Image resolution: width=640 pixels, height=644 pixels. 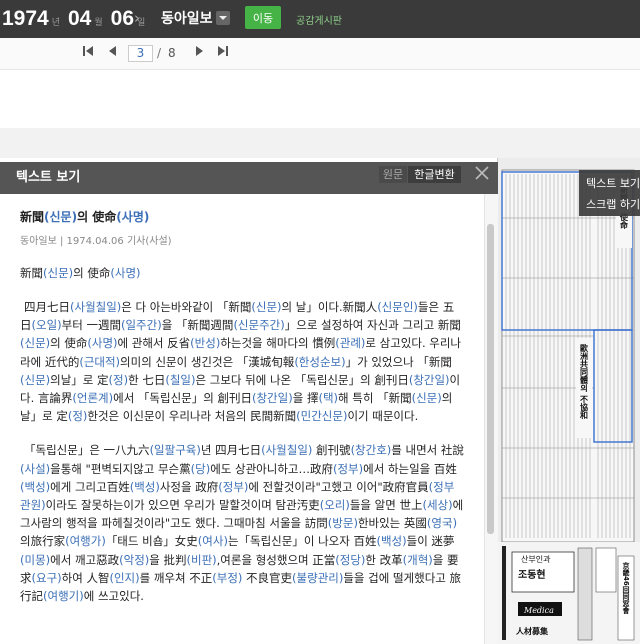 What do you see at coordinates (113, 53) in the screenshot?
I see `prev-page-icon` at bounding box center [113, 53].